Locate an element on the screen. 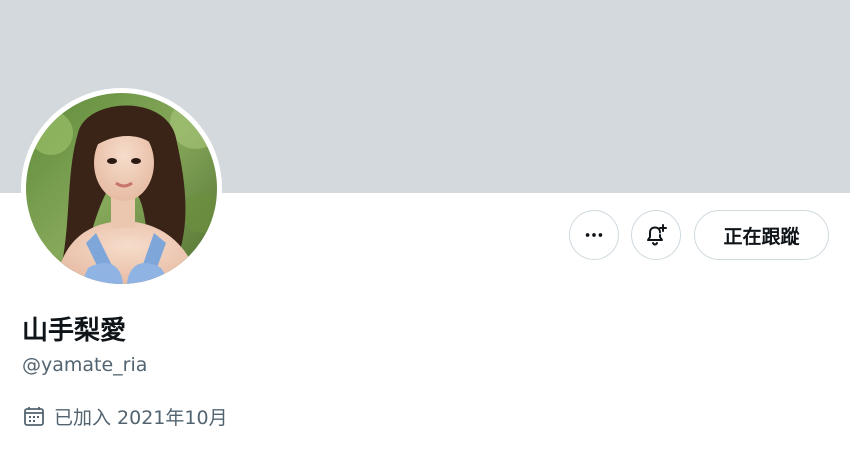  avatar is located at coordinates (121, 188).